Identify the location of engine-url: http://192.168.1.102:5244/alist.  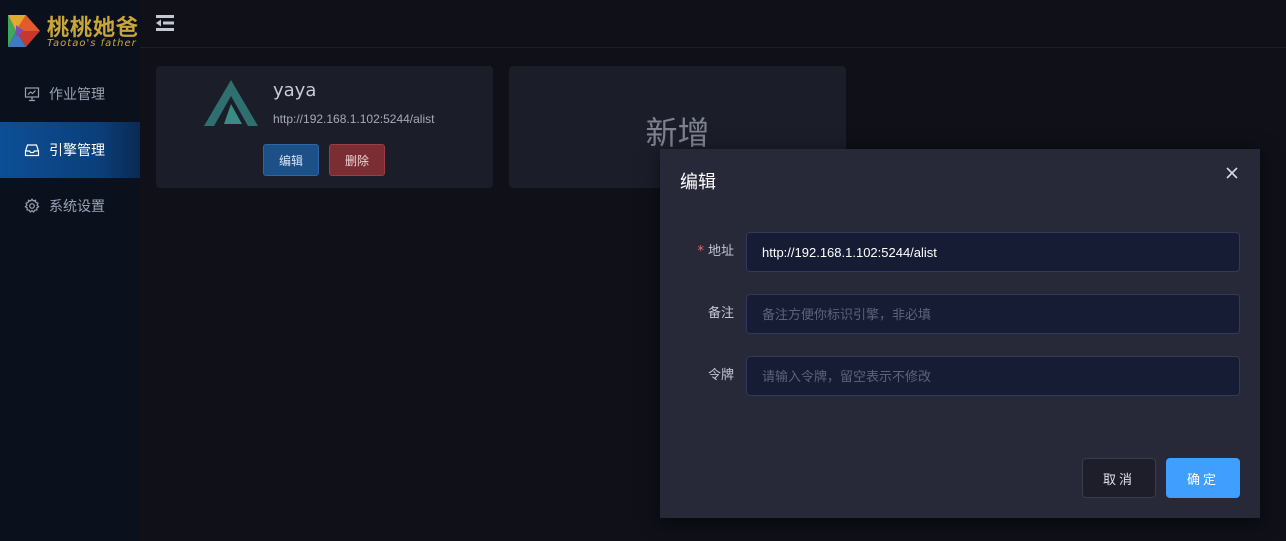
(354, 119).